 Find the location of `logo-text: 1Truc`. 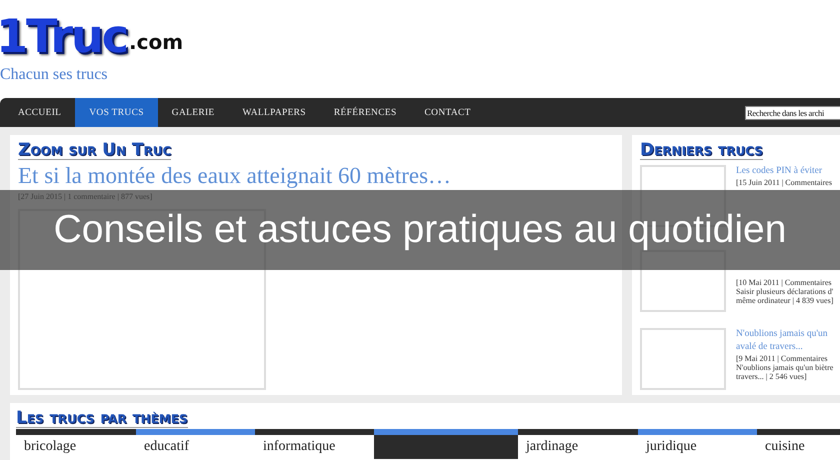

logo-text: 1Truc is located at coordinates (64, 36).